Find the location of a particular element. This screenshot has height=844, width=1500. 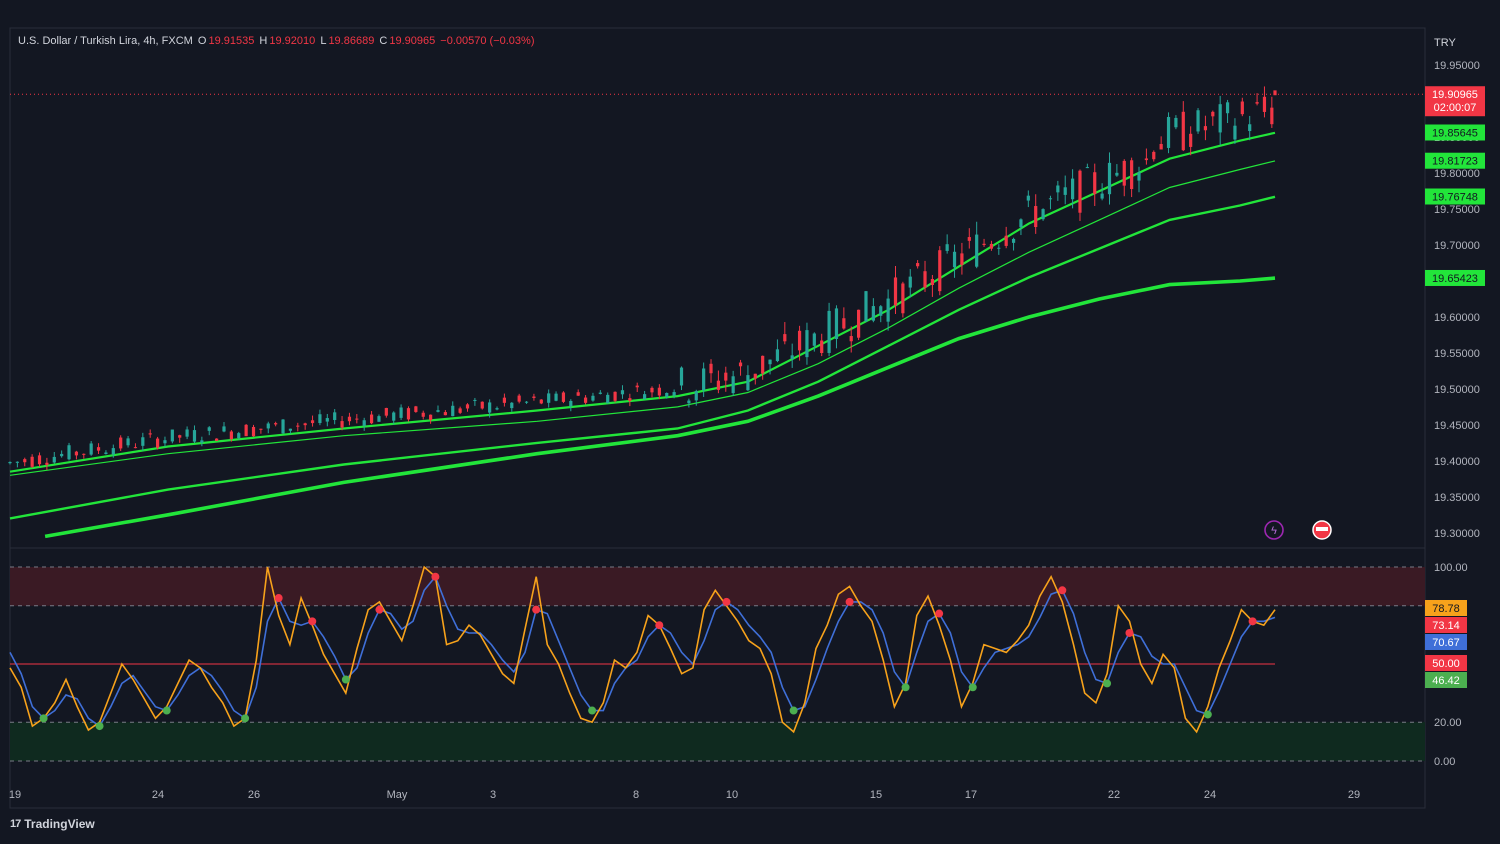

osc-tick-label: 20.00 is located at coordinates (1448, 723).